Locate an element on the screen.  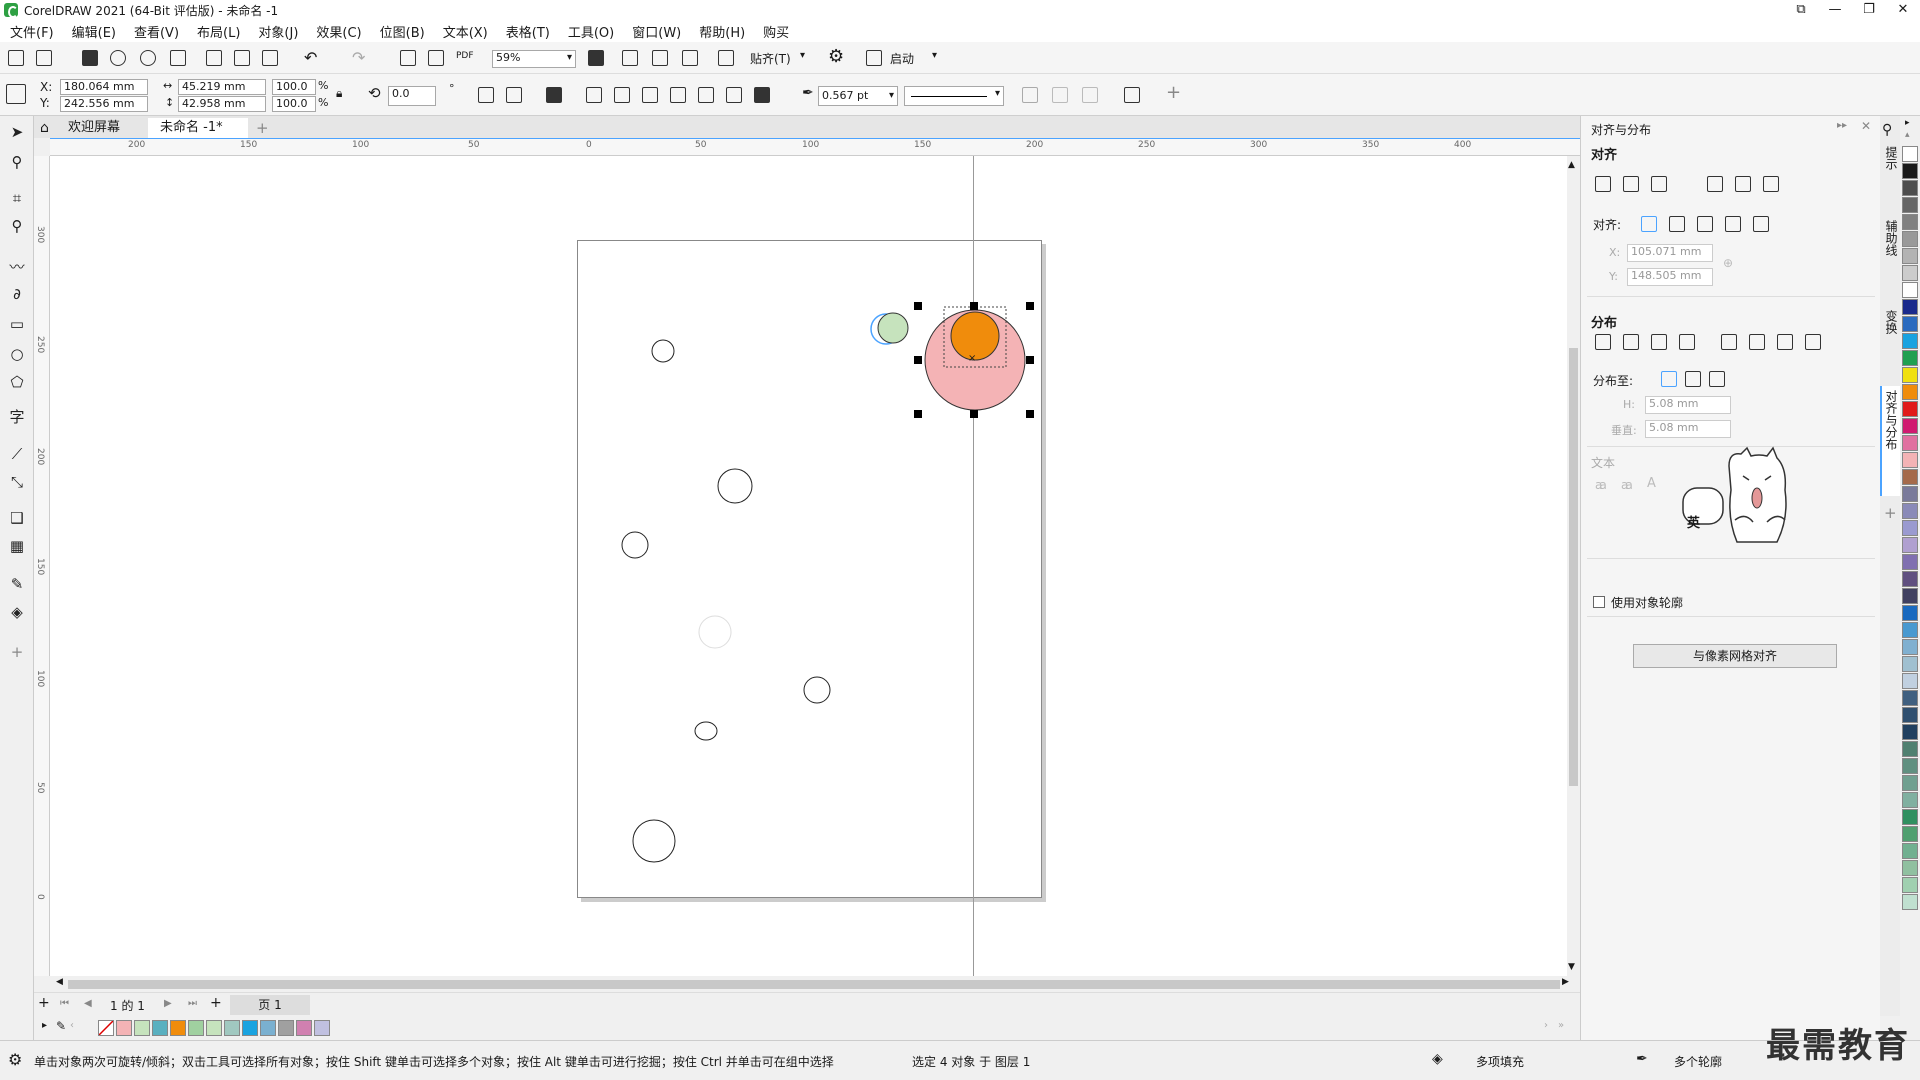
next-page-icon: ▶ is located at coordinates (168, 1003).